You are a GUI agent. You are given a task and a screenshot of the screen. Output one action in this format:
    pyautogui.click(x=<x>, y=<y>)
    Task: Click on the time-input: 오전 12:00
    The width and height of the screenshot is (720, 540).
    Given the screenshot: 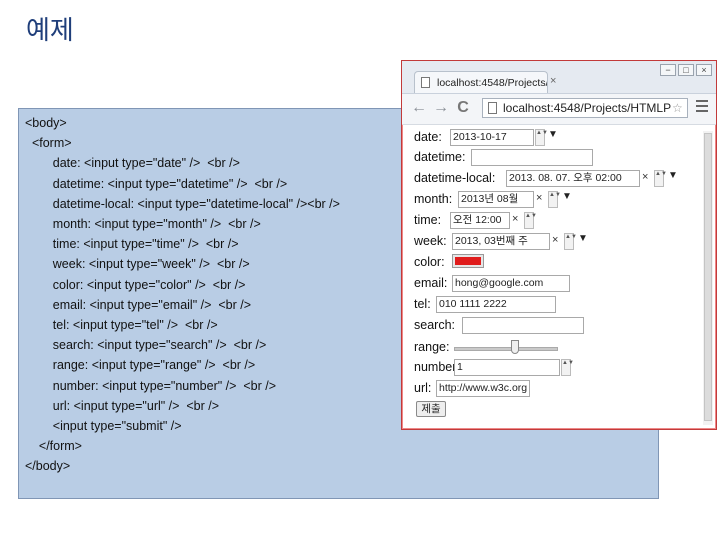 What is the action you would take?
    pyautogui.click(x=480, y=220)
    